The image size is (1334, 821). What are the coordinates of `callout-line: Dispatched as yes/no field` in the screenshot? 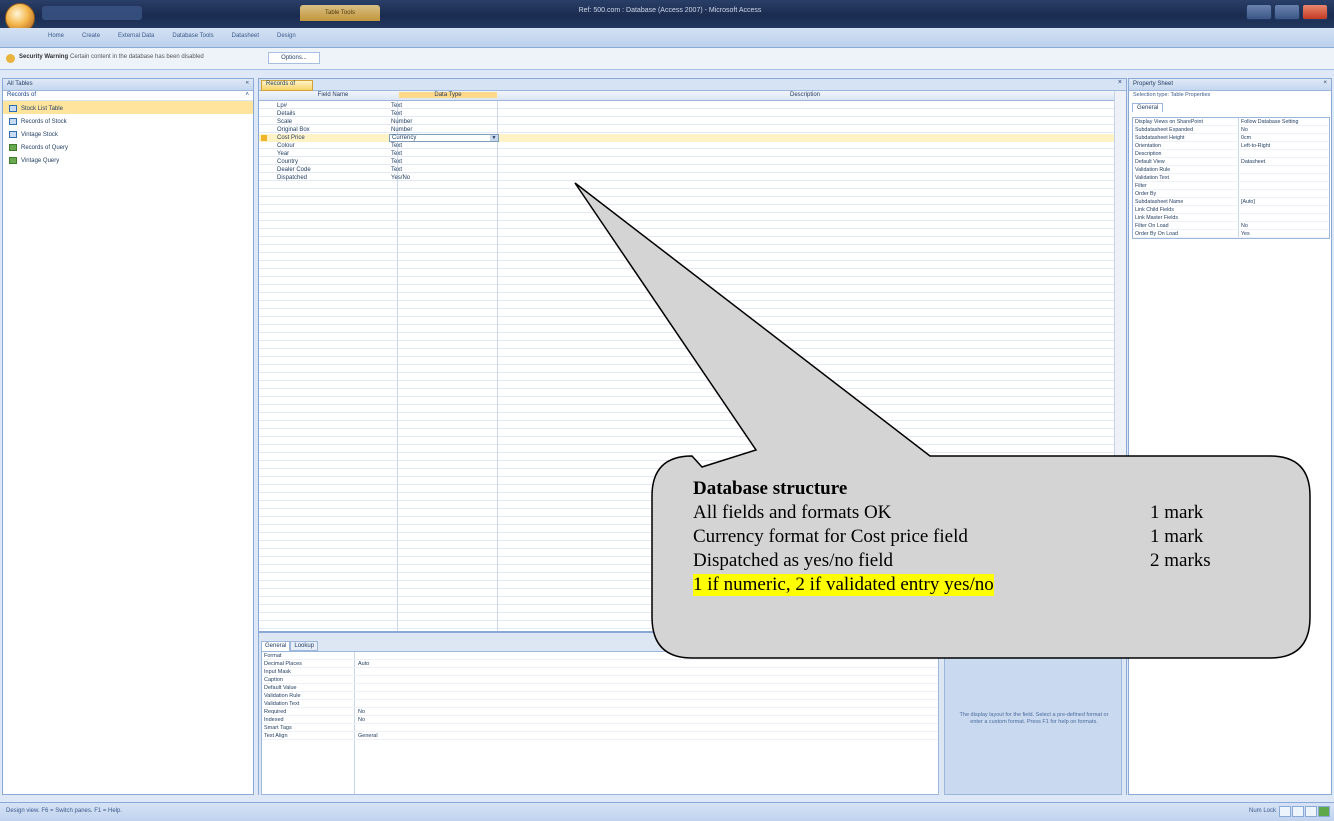 It's located at (793, 560).